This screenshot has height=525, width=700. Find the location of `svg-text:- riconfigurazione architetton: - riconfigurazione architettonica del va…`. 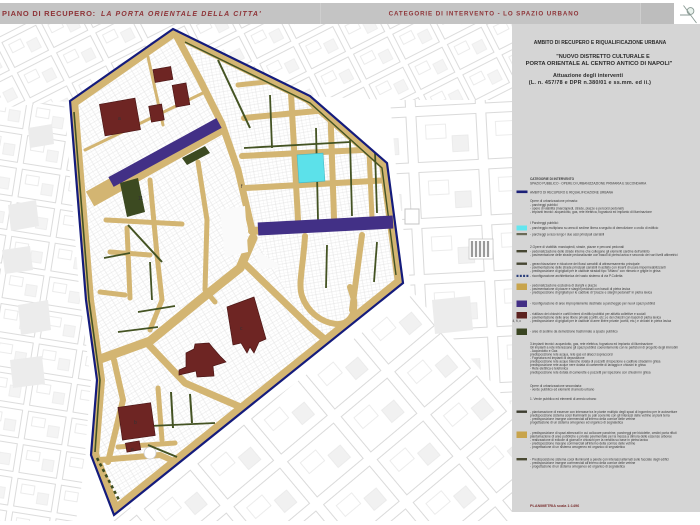

svg-text:- riconfigurazione architetton: - riconfigurazione architettonica del va… is located at coordinates (576, 276).